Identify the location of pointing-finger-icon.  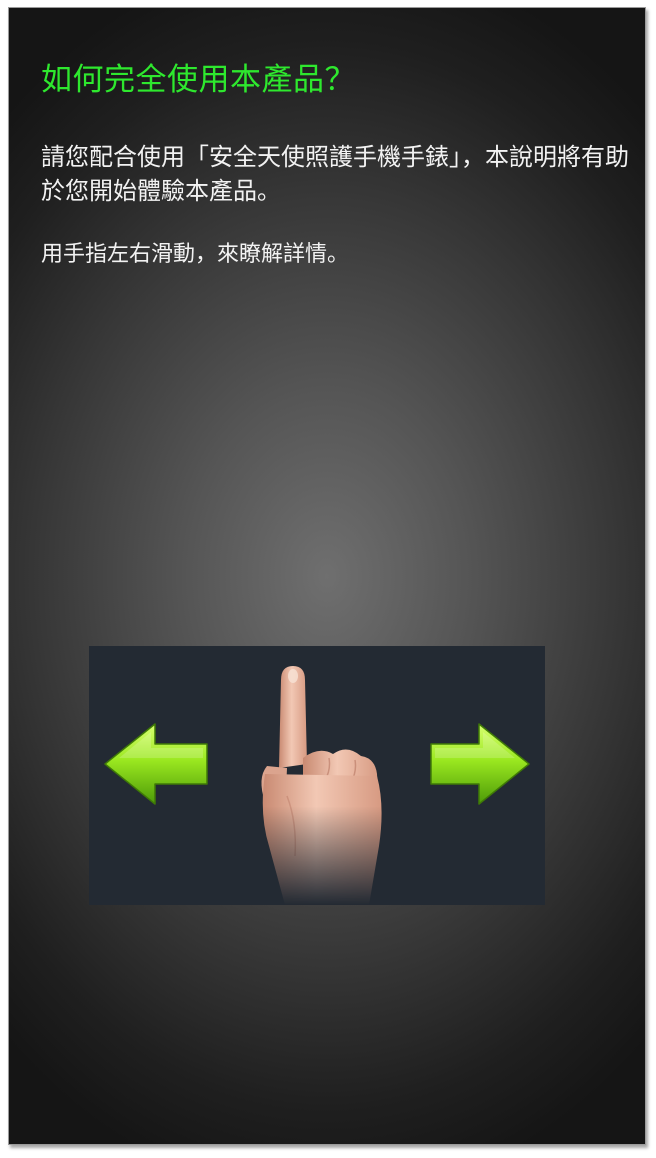
(321, 785).